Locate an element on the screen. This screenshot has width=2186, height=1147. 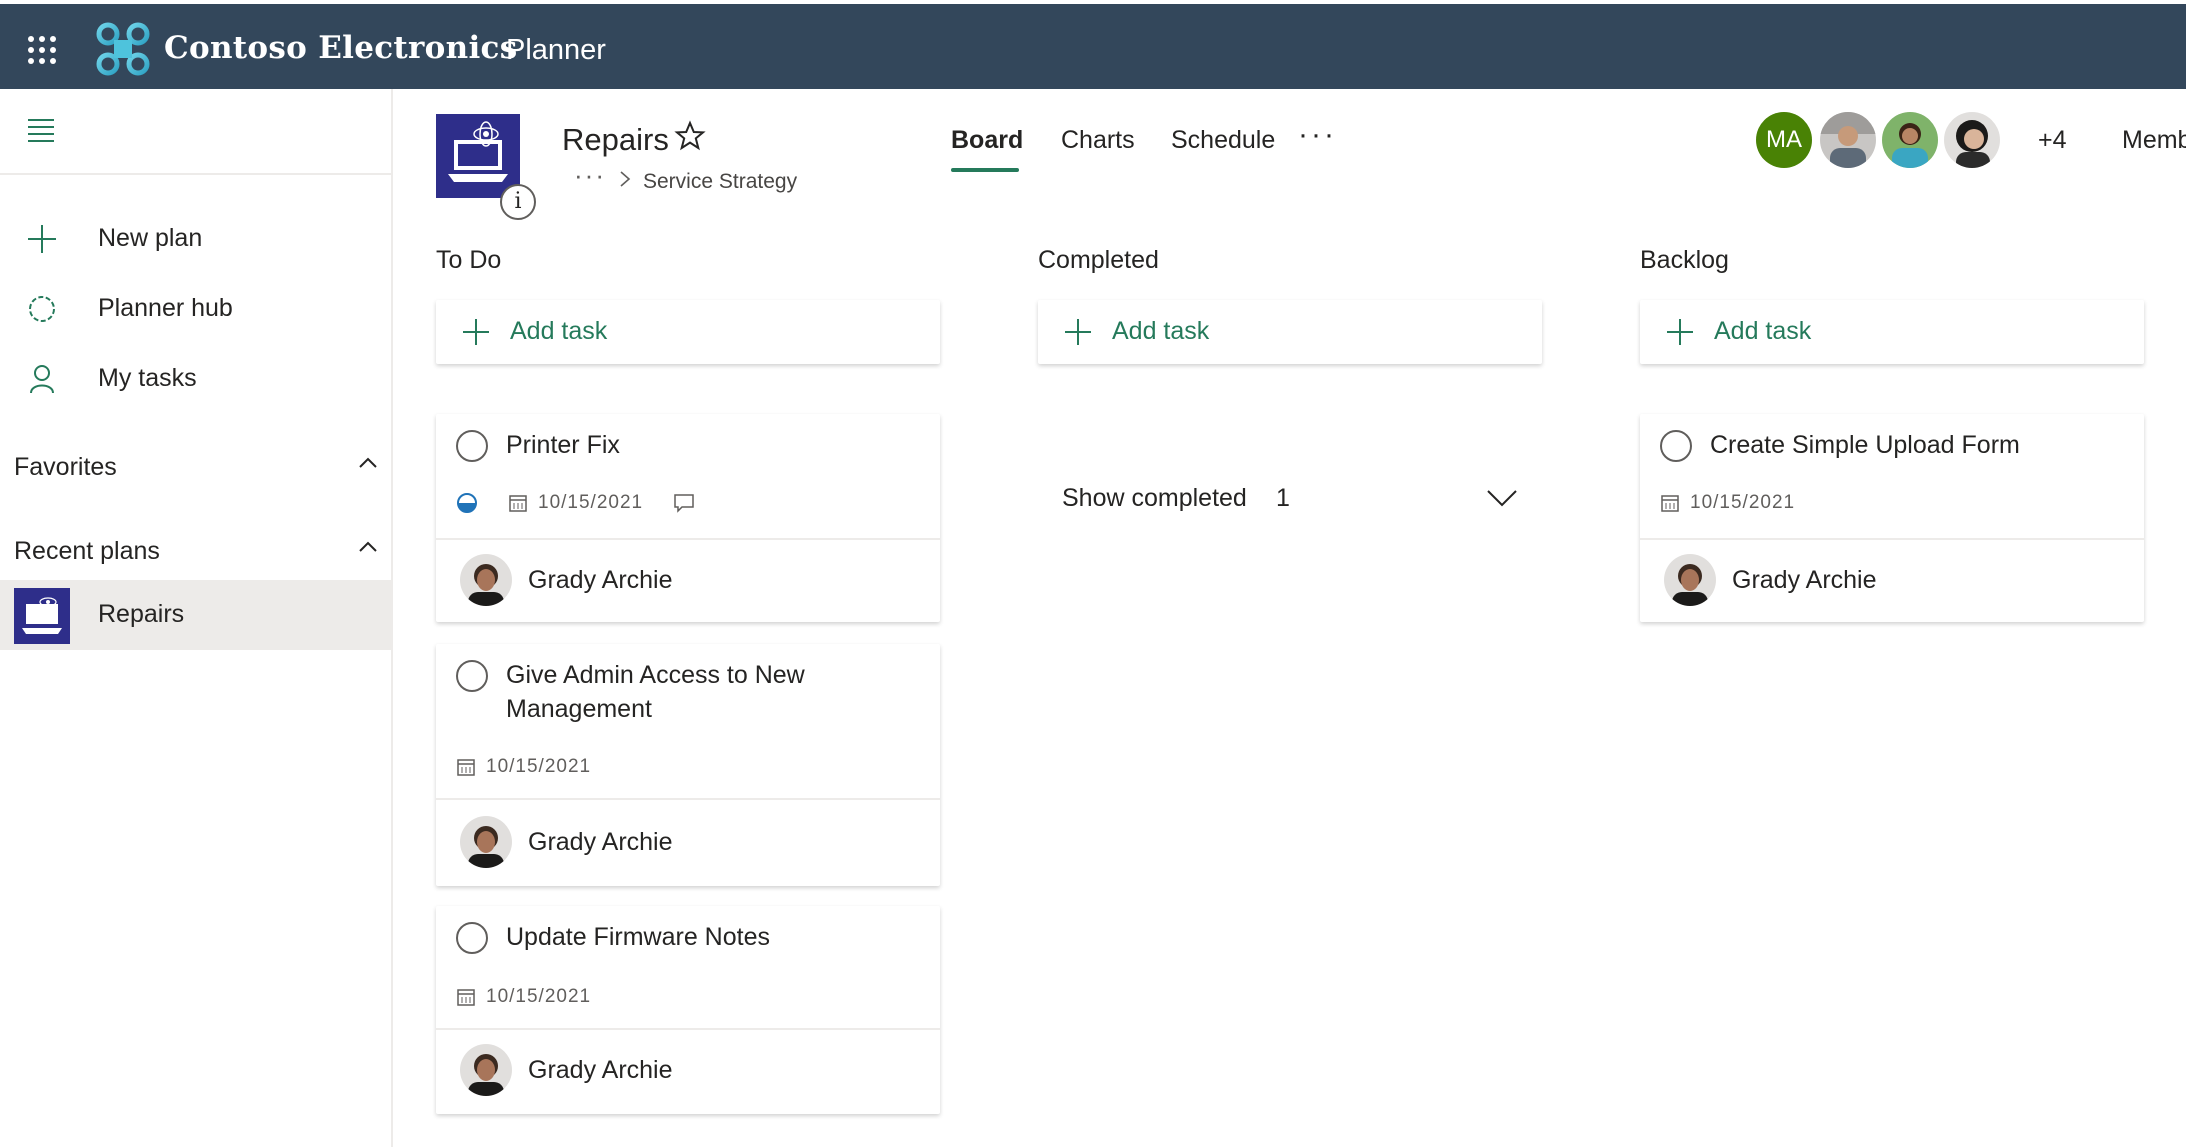
breadcrumb-more-button: ··· is located at coordinates (590, 175).